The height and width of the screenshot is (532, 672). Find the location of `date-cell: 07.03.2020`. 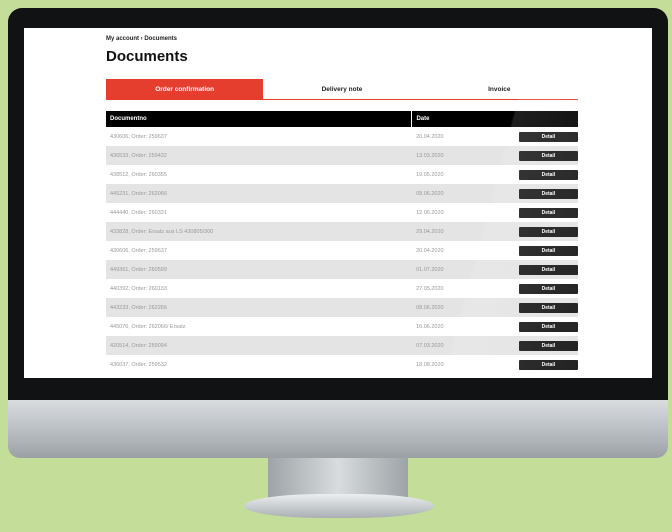

date-cell: 07.03.2020 is located at coordinates (430, 345).